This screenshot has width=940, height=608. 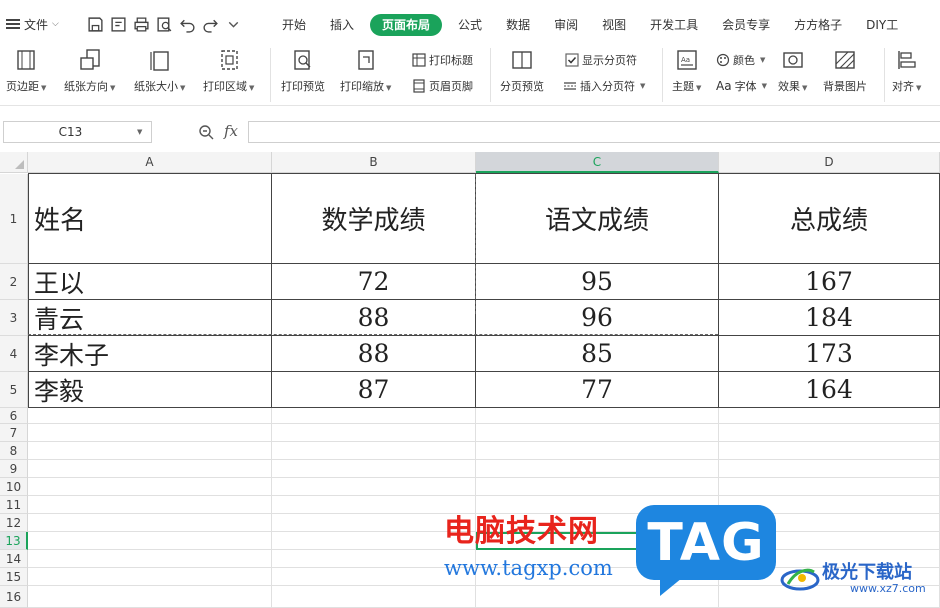 What do you see at coordinates (597, 433) in the screenshot?
I see `cell-c7` at bounding box center [597, 433].